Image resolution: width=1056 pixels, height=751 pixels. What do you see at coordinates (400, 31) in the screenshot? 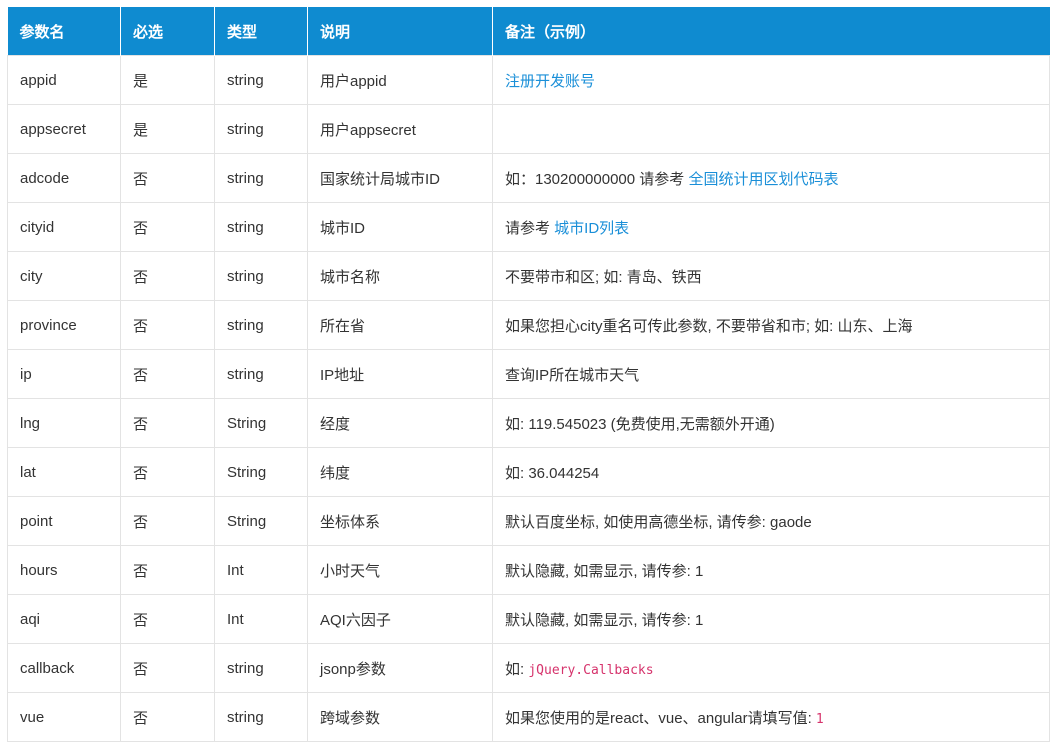
I see `header-description: 说明` at bounding box center [400, 31].